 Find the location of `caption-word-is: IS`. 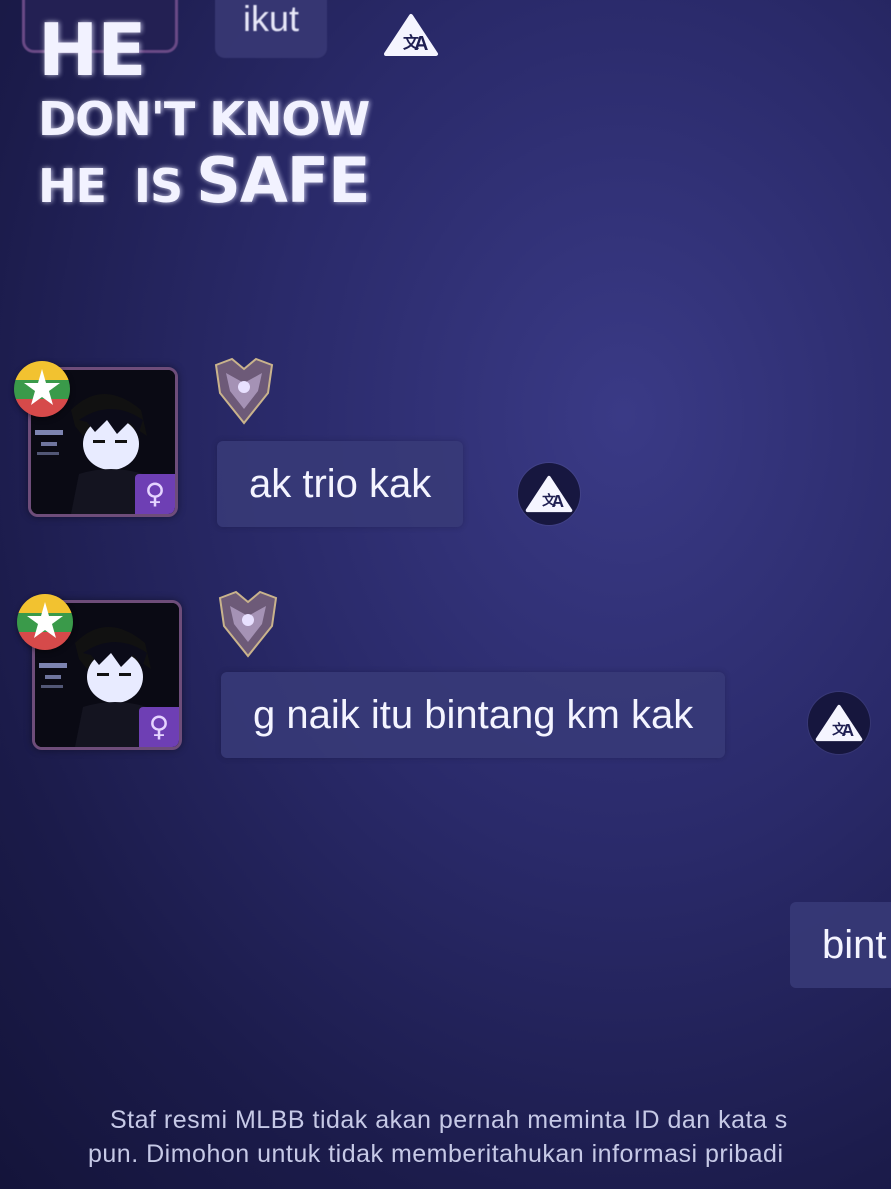

caption-word-is: IS is located at coordinates (158, 186).